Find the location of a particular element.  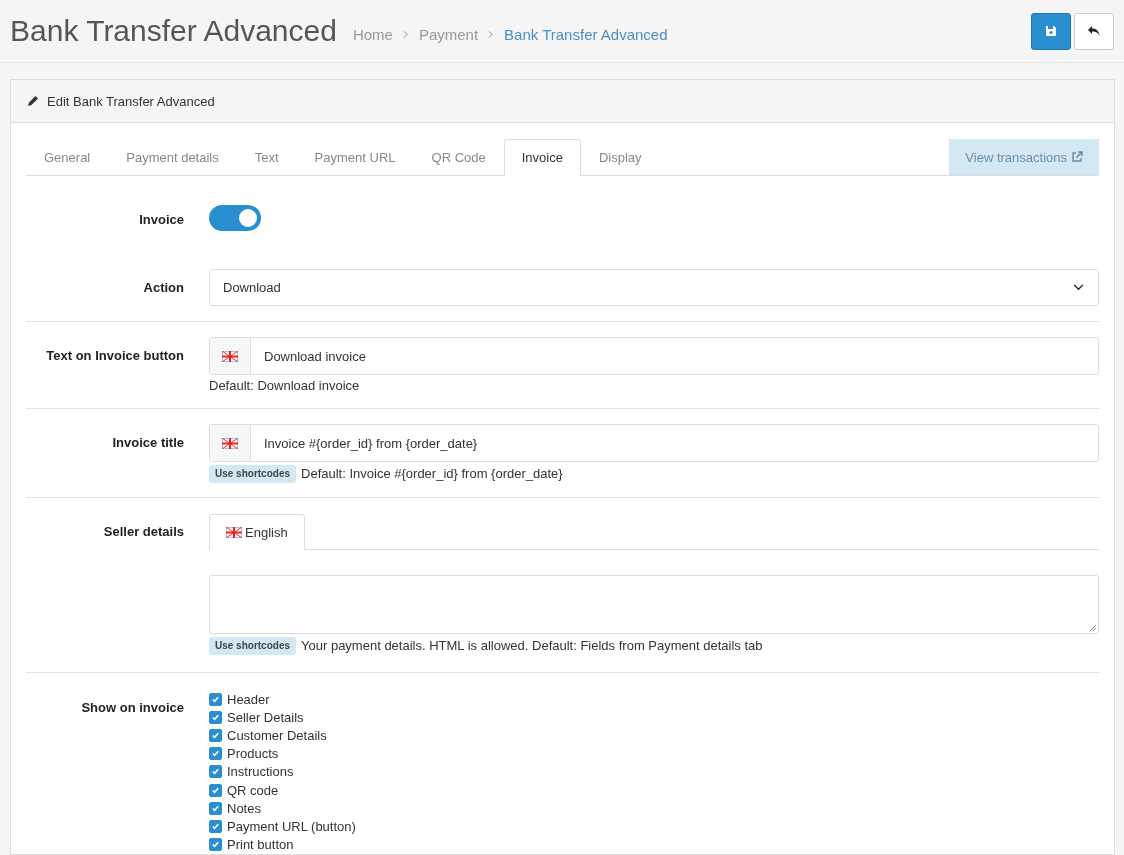

checkbox-label: Notes is located at coordinates (244, 808).